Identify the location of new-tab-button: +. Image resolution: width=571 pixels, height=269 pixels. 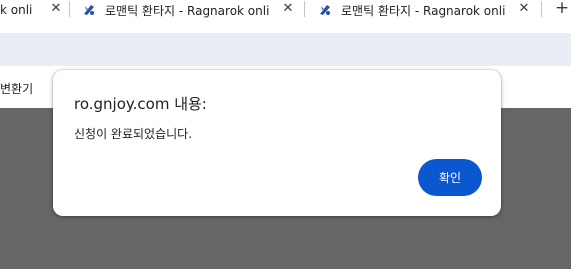
(562, 9).